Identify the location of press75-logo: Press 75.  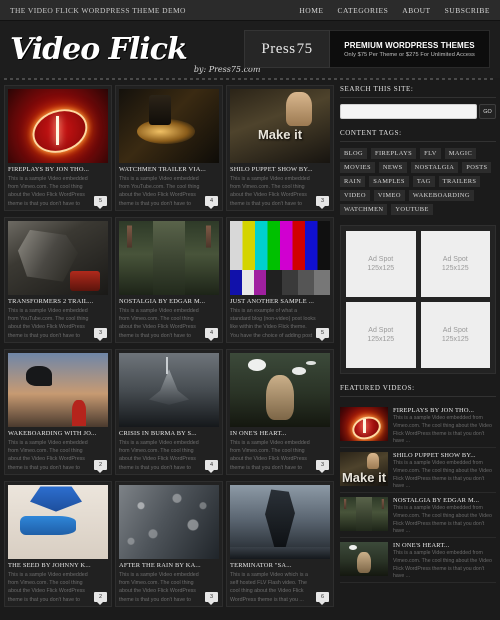
(287, 49).